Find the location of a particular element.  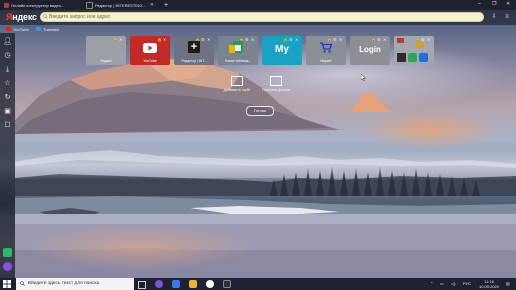

yandex-logo-icon is located at coordinates (400, 40).